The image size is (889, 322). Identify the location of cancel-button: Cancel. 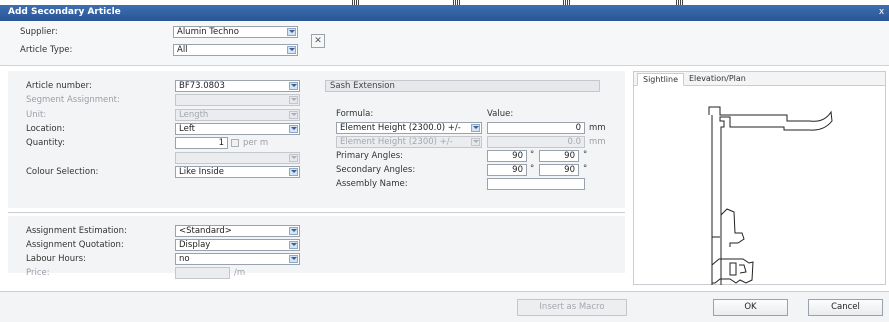
(845, 307).